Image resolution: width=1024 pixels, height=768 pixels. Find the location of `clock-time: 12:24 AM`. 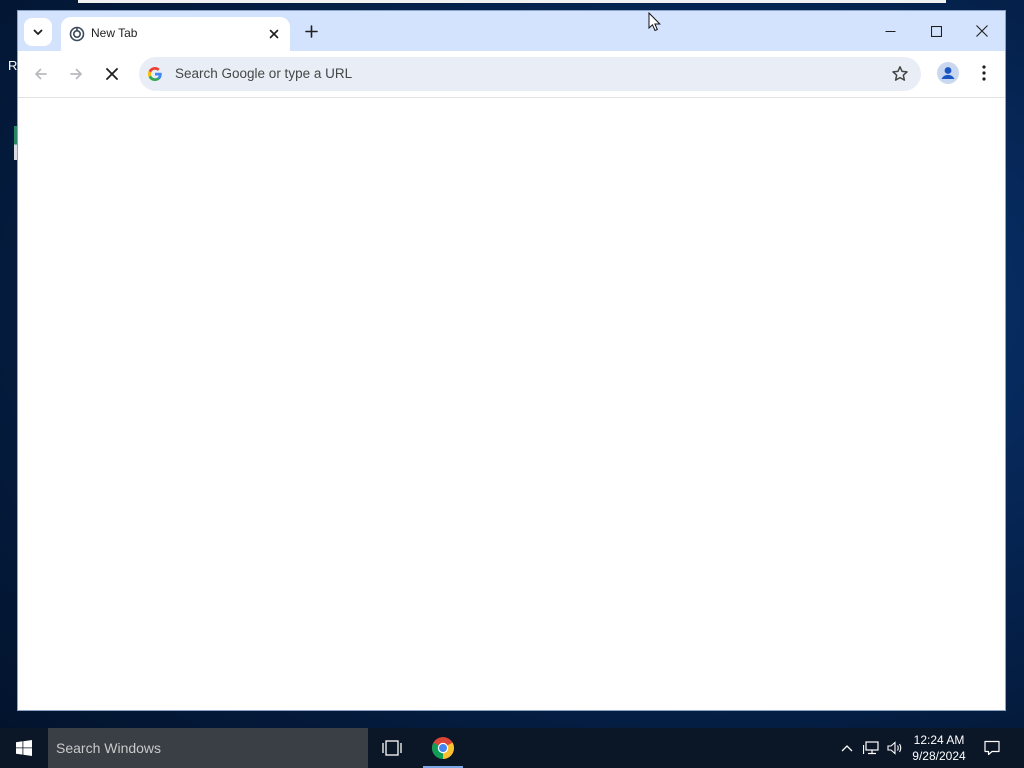

clock-time: 12:24 AM is located at coordinates (939, 740).